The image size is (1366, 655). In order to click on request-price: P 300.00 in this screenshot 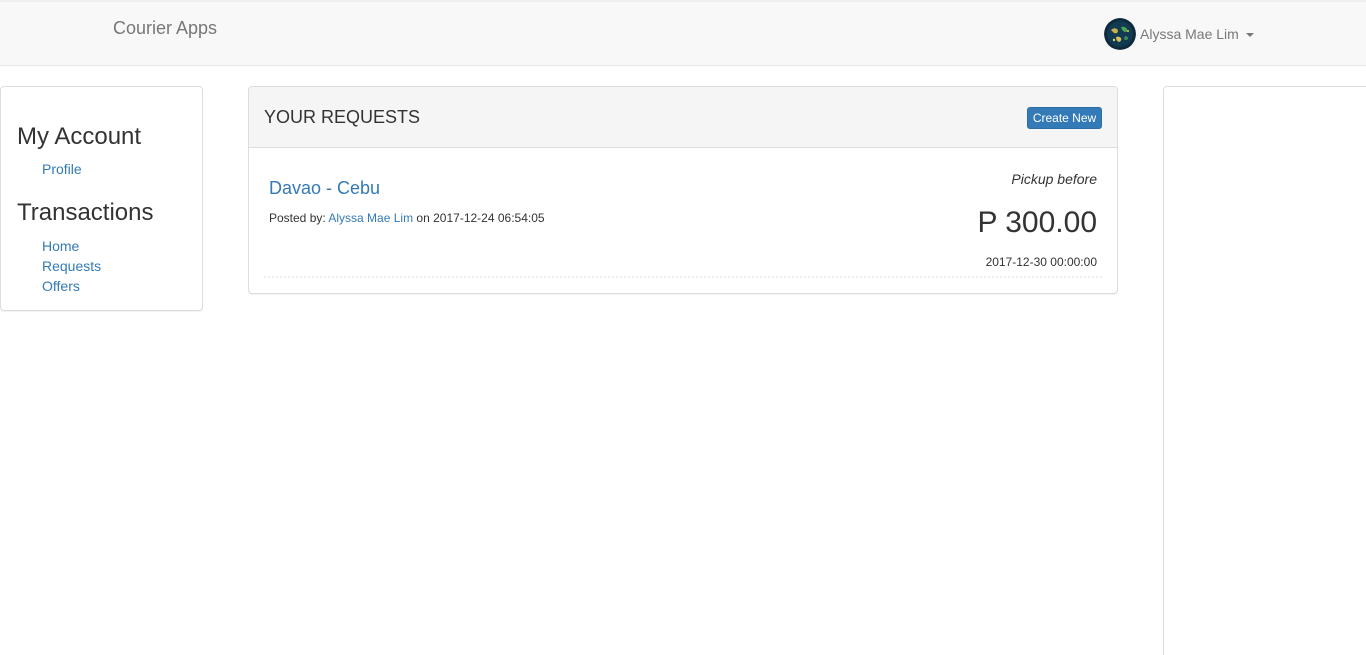, I will do `click(1037, 222)`.